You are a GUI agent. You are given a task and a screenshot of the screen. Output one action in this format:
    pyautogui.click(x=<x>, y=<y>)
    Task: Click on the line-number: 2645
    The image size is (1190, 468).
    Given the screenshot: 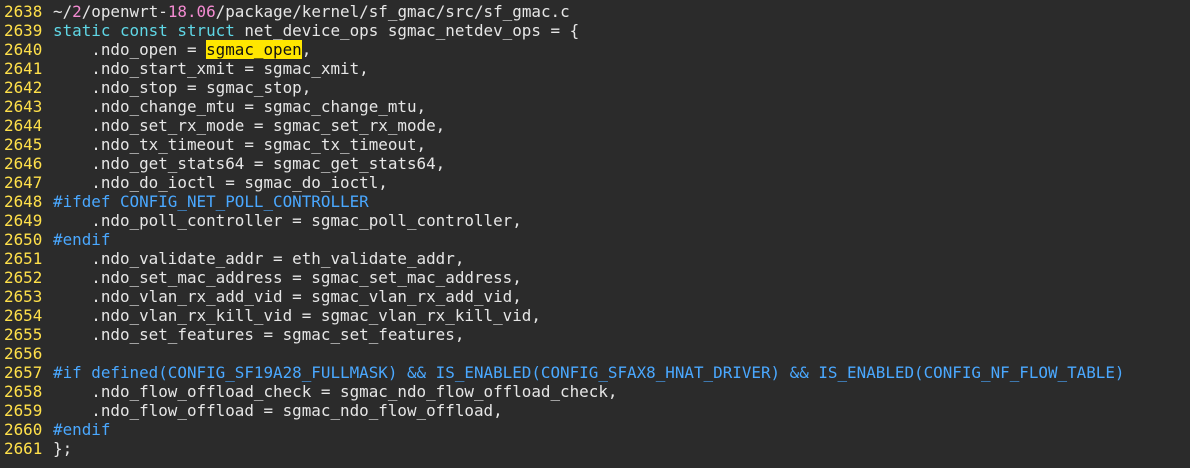 What is the action you would take?
    pyautogui.click(x=23, y=144)
    